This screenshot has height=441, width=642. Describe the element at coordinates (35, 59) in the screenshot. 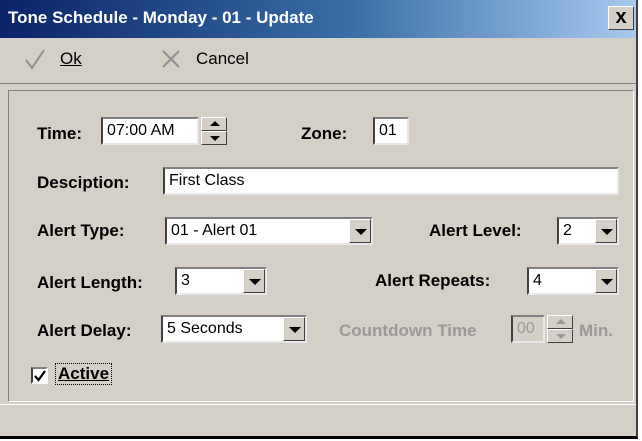

I see `checkmark-icon` at that location.